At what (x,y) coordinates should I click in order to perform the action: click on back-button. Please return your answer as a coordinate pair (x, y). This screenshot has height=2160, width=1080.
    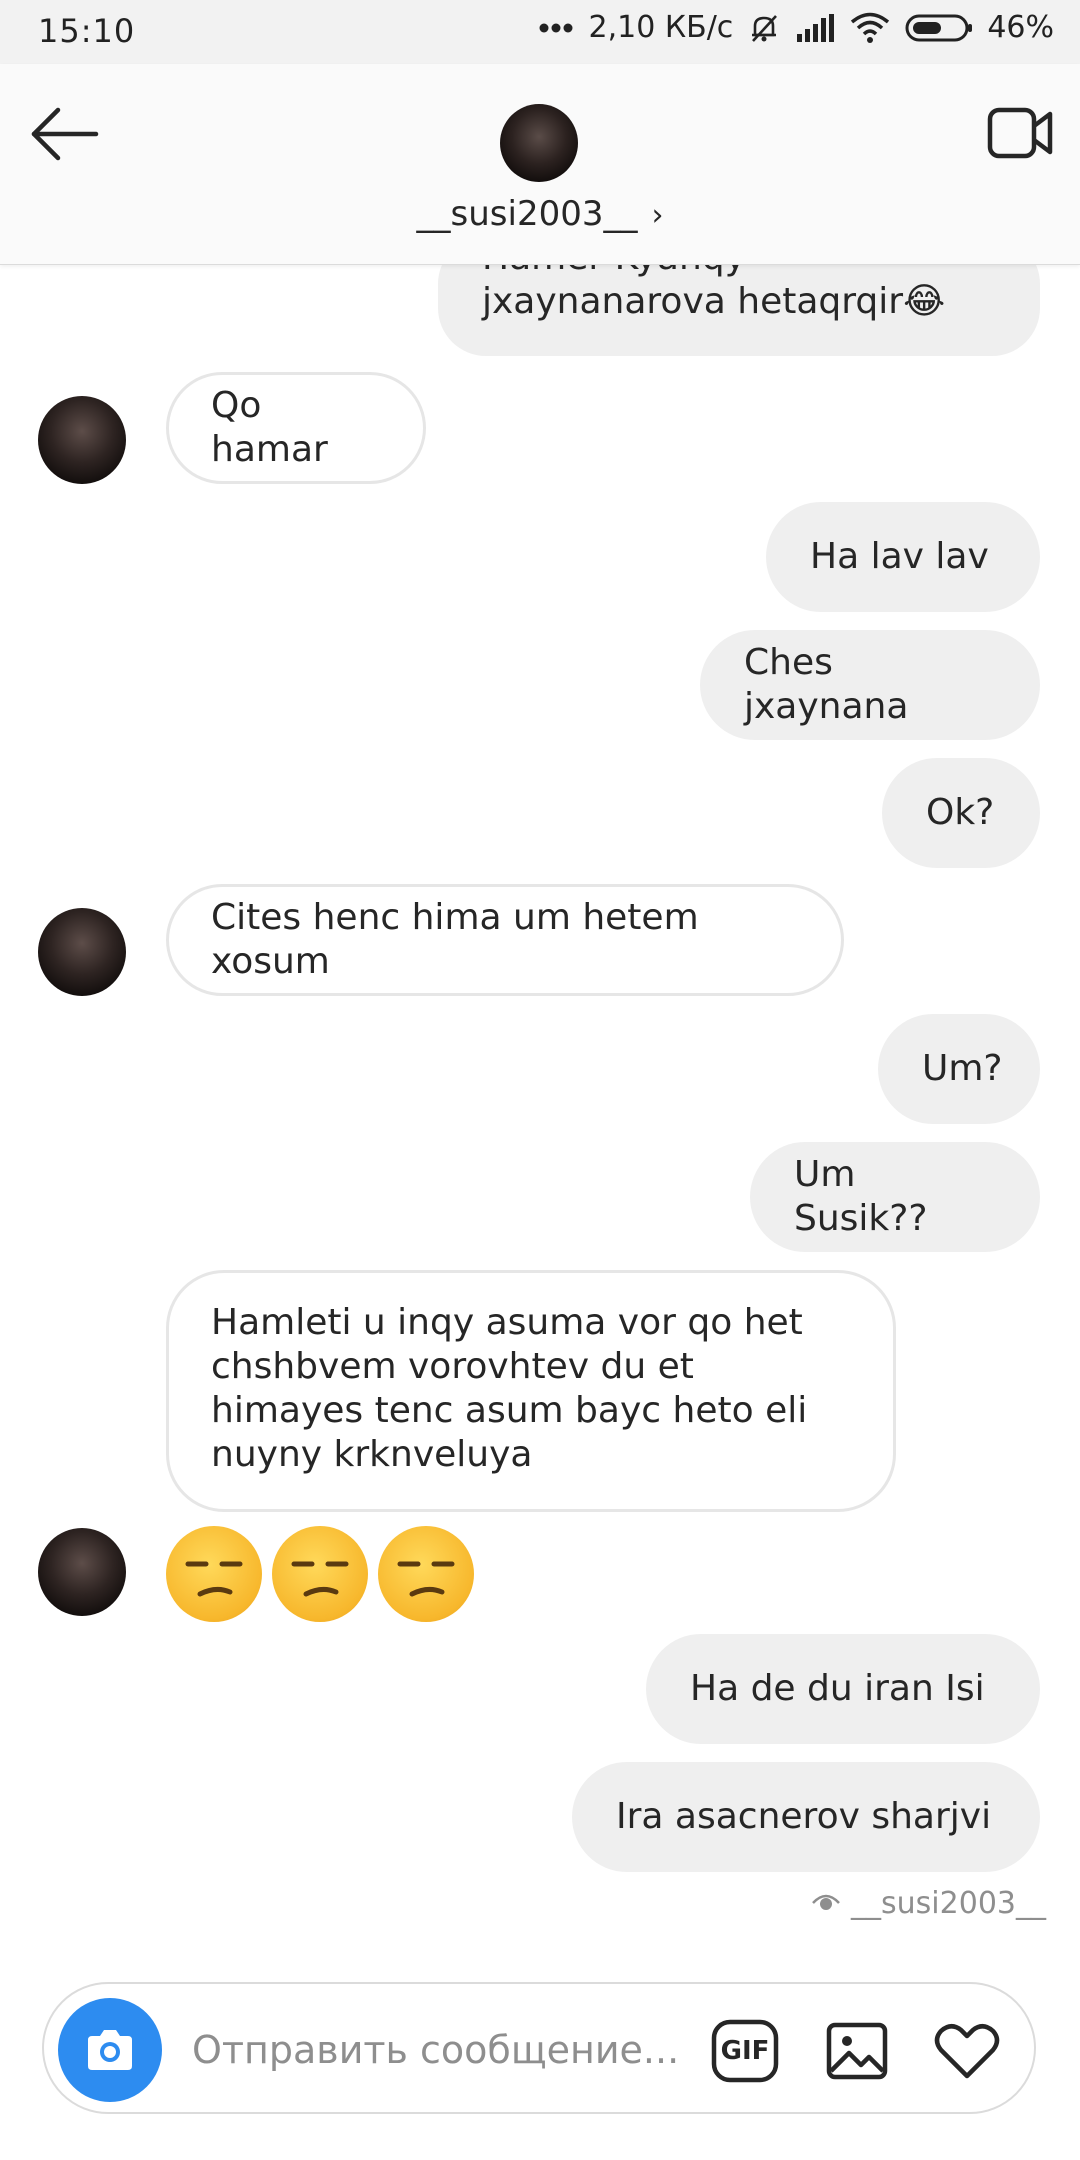
    Looking at the image, I should click on (65, 134).